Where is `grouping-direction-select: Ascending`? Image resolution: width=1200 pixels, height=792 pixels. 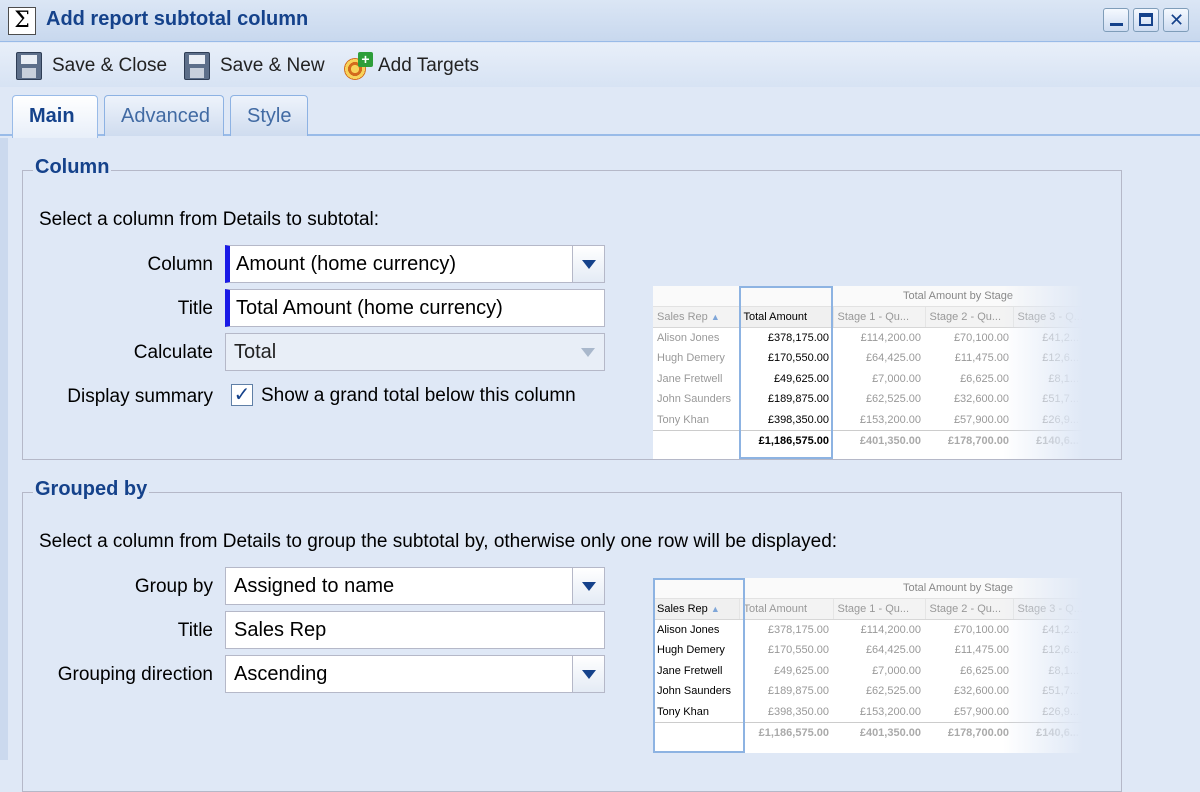
grouping-direction-select: Ascending is located at coordinates (415, 674).